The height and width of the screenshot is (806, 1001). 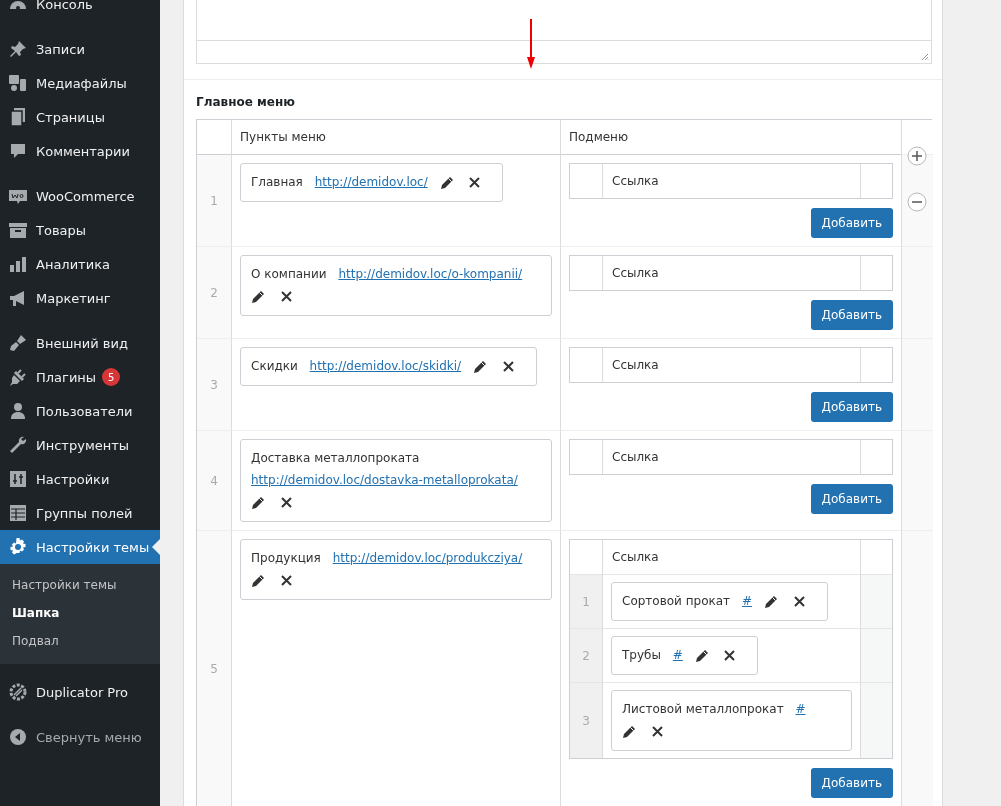 I want to click on submenu-item: Шапка, so click(x=80, y=613).